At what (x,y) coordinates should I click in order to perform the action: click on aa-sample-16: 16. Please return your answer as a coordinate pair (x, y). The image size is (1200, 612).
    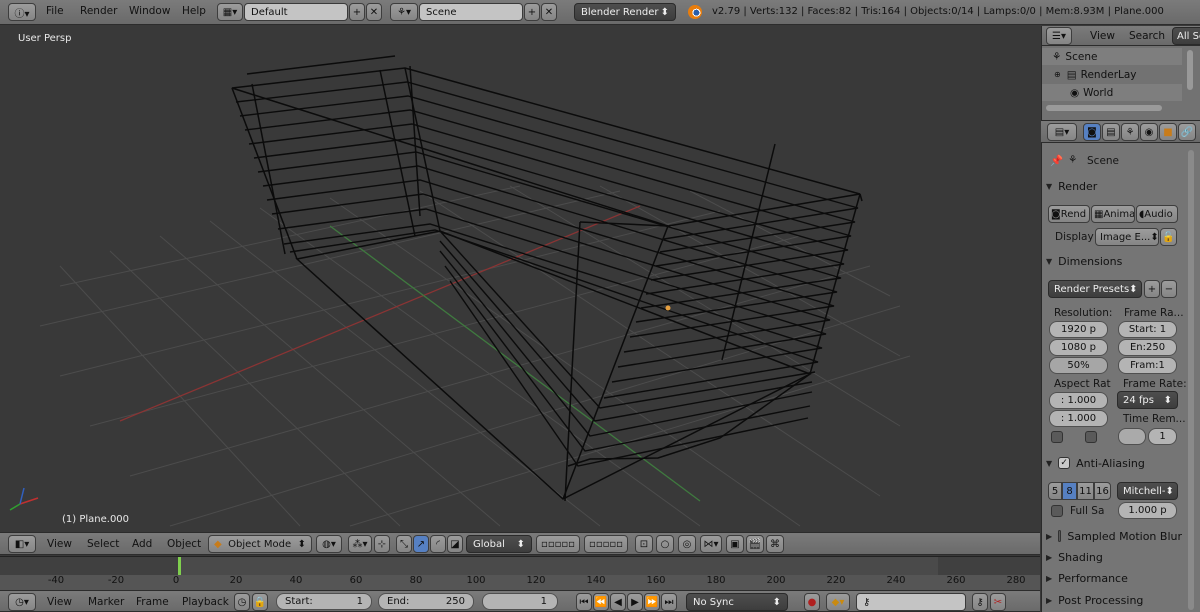
    Looking at the image, I should click on (1102, 491).